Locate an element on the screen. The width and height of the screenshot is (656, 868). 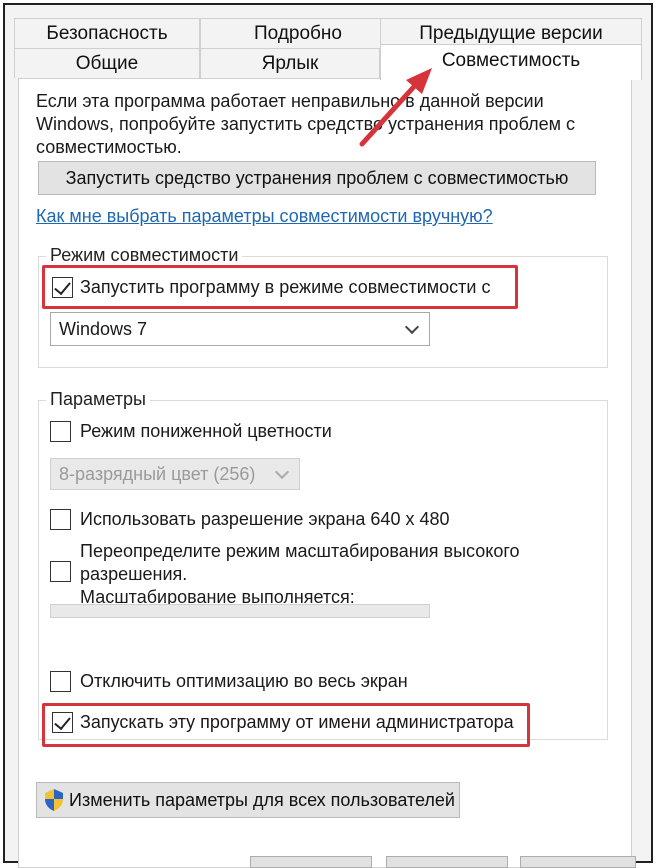
ok-button is located at coordinates (311, 862).